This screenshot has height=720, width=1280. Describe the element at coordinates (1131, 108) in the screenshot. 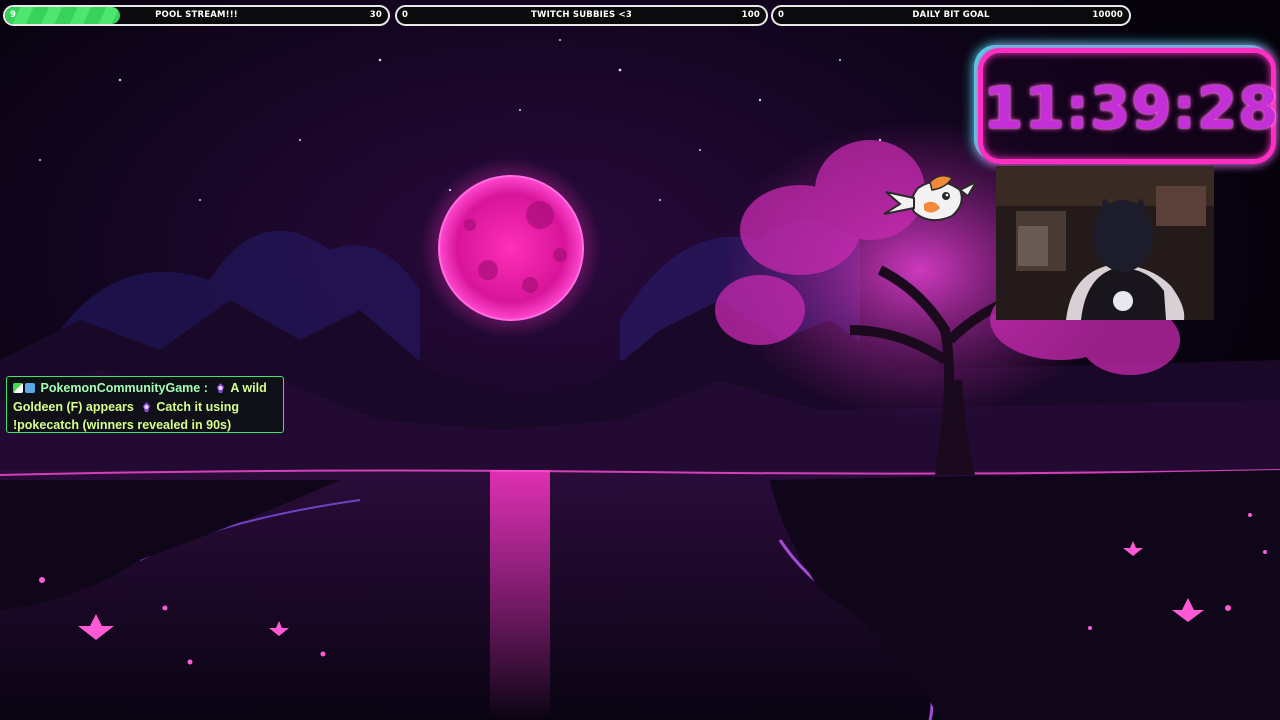

I see `timer-display: 11:39:28` at that location.